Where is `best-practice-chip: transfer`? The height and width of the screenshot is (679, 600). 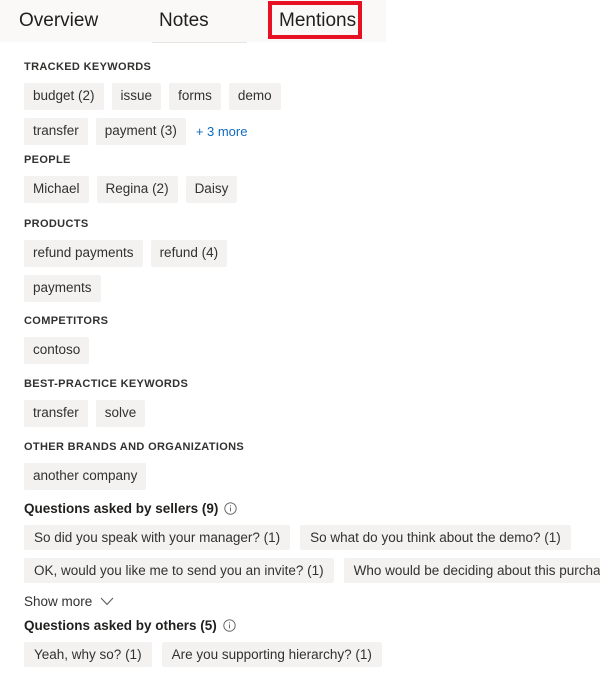
best-practice-chip: transfer is located at coordinates (56, 413).